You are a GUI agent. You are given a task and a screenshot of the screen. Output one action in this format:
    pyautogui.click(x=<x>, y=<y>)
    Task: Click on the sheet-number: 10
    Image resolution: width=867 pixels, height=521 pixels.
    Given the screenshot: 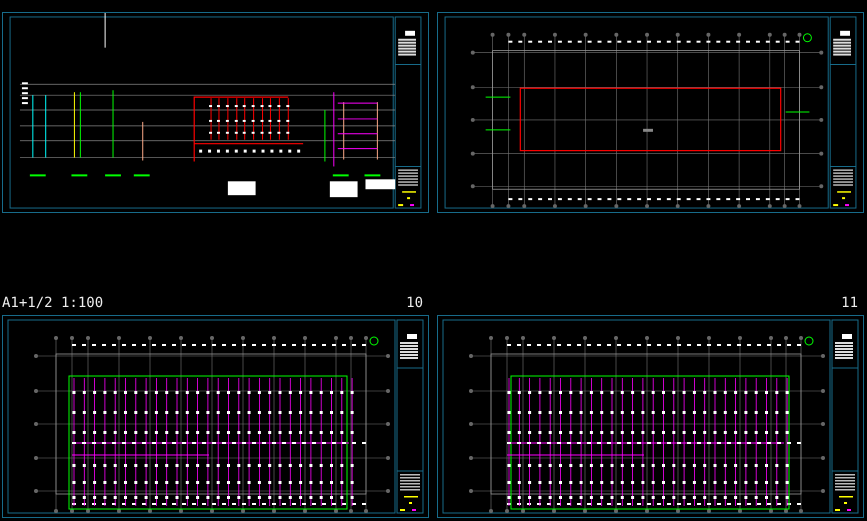 What is the action you would take?
    pyautogui.click(x=414, y=303)
    